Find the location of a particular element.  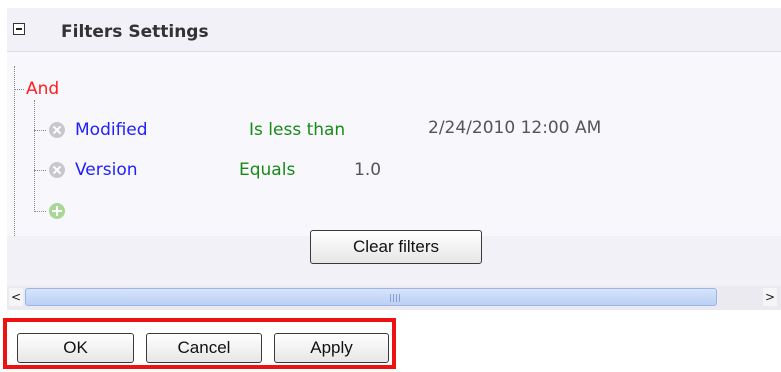

tree-branch-root is located at coordinates (19, 89).